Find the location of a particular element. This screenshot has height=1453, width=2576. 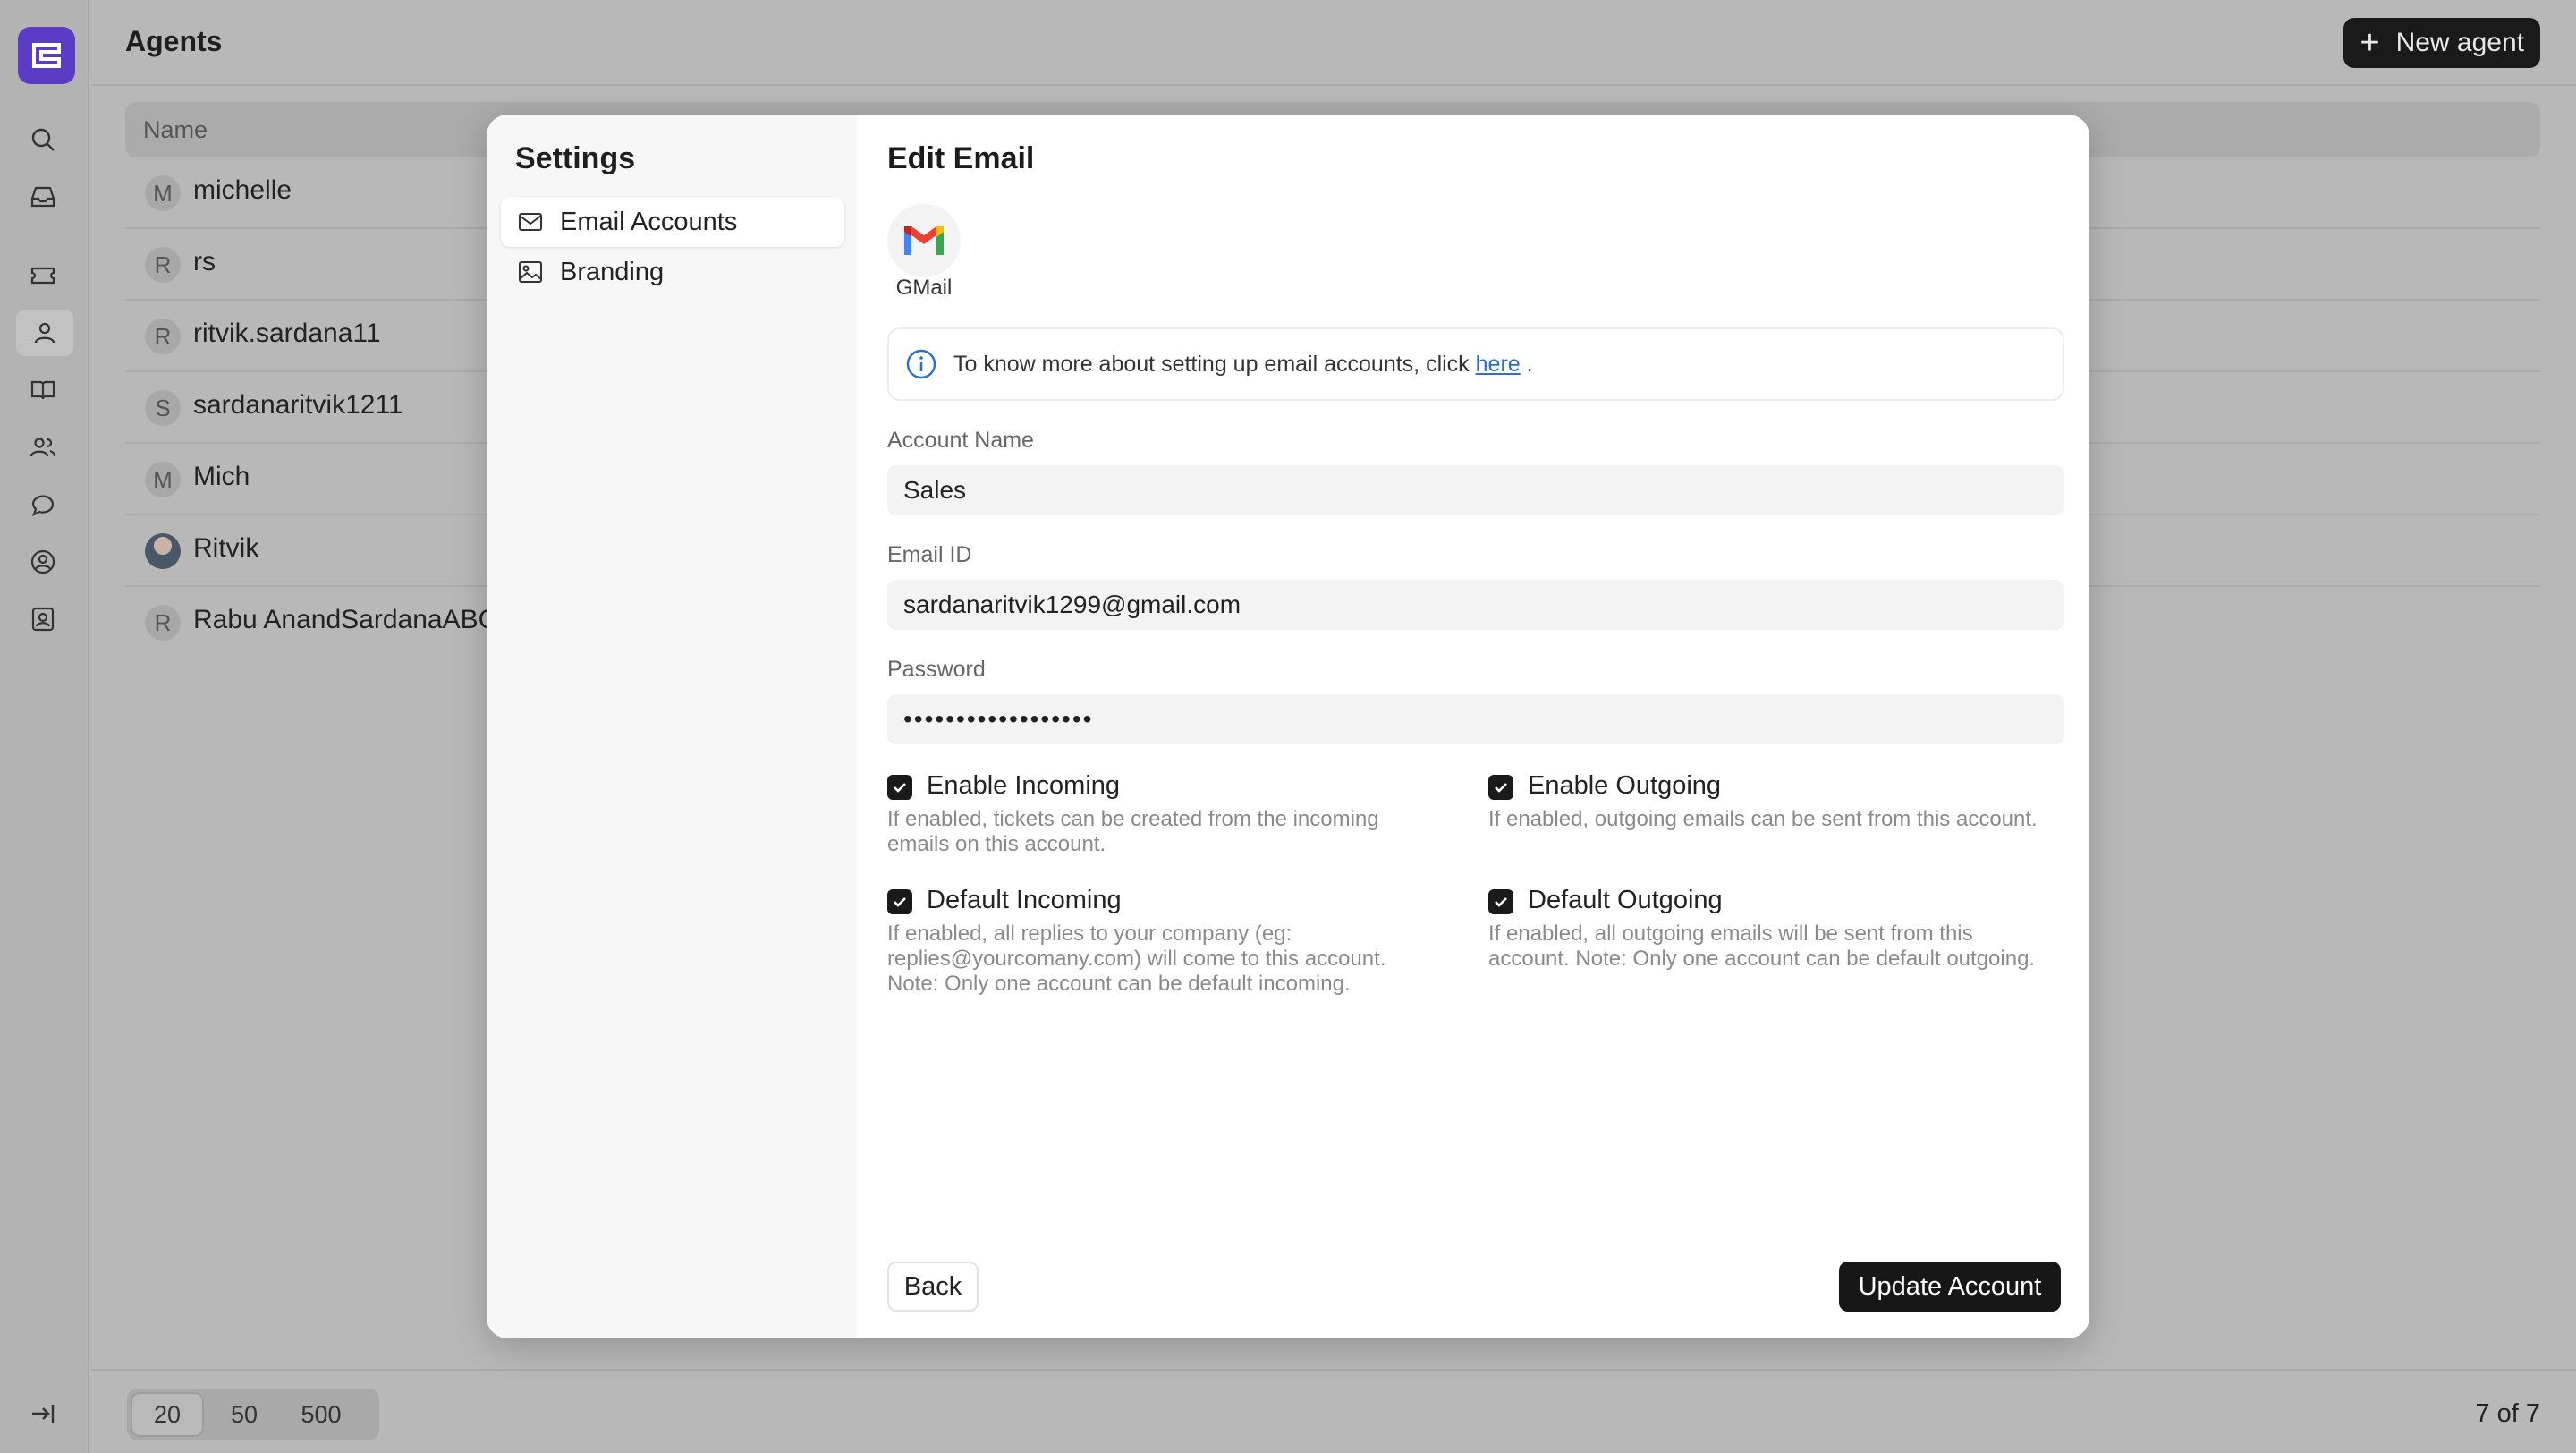

new-agent-button: + New agent is located at coordinates (2441, 43).